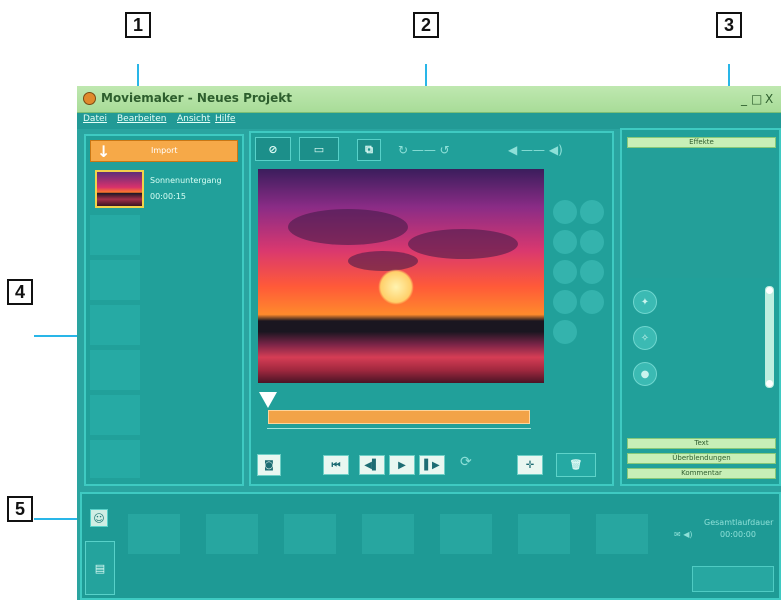  I want to click on camera-icon: ▭, so click(319, 149).